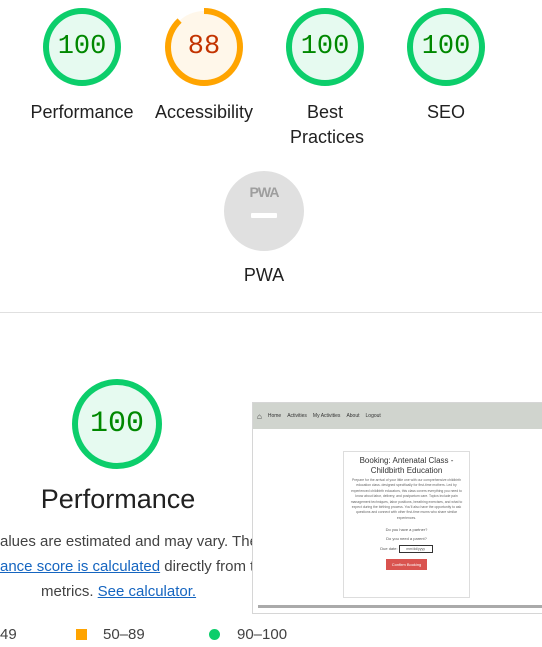  I want to click on performance-desc-line3: metrics. See calculator., so click(118, 591).